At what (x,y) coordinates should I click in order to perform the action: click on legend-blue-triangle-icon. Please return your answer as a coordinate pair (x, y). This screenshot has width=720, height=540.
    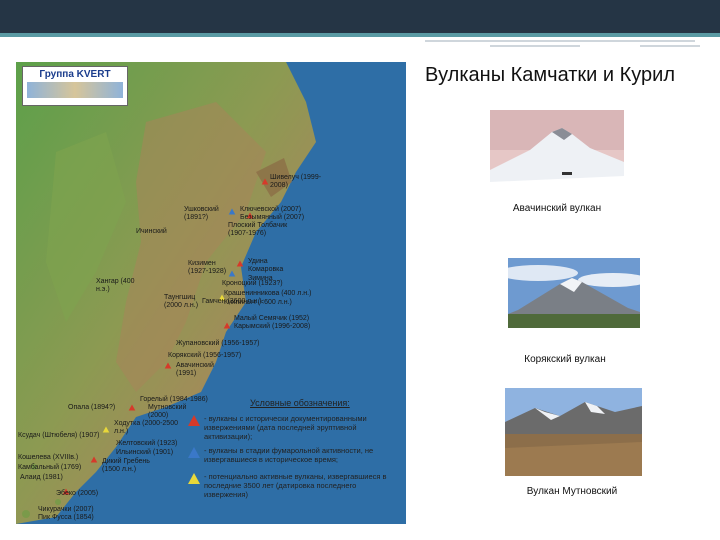
    Looking at the image, I should click on (194, 452).